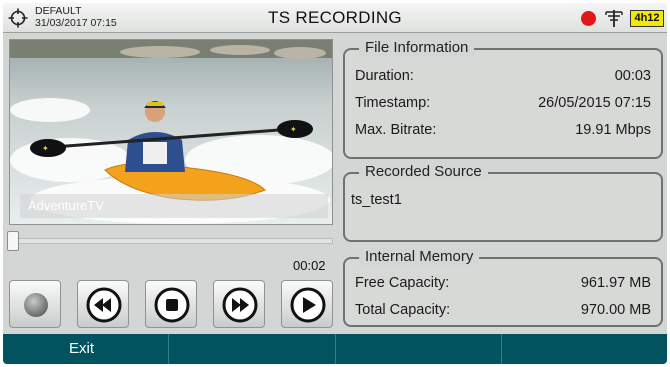 Image resolution: width=670 pixels, height=367 pixels. I want to click on total-capacity-value: 970.00 MB, so click(615, 310).